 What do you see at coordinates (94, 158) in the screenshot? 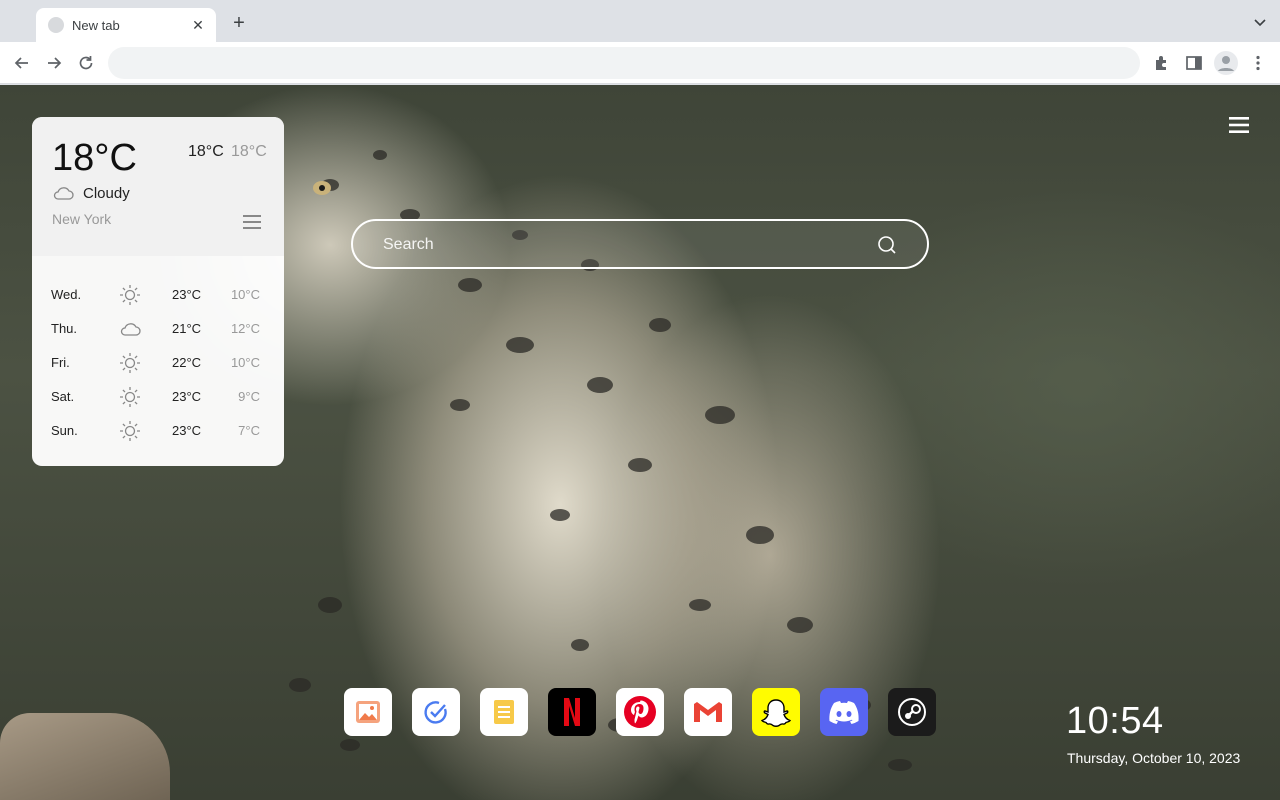
I see `current-temperature: 18°C` at bounding box center [94, 158].